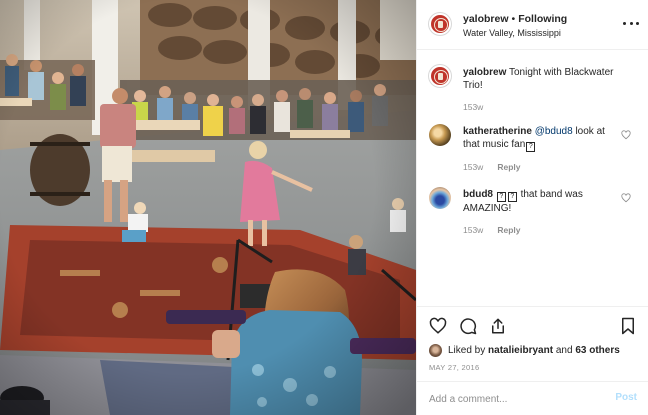 The width and height of the screenshot is (648, 415). Describe the element at coordinates (467, 350) in the screenshot. I see `likes-prefix: Liked by` at that location.